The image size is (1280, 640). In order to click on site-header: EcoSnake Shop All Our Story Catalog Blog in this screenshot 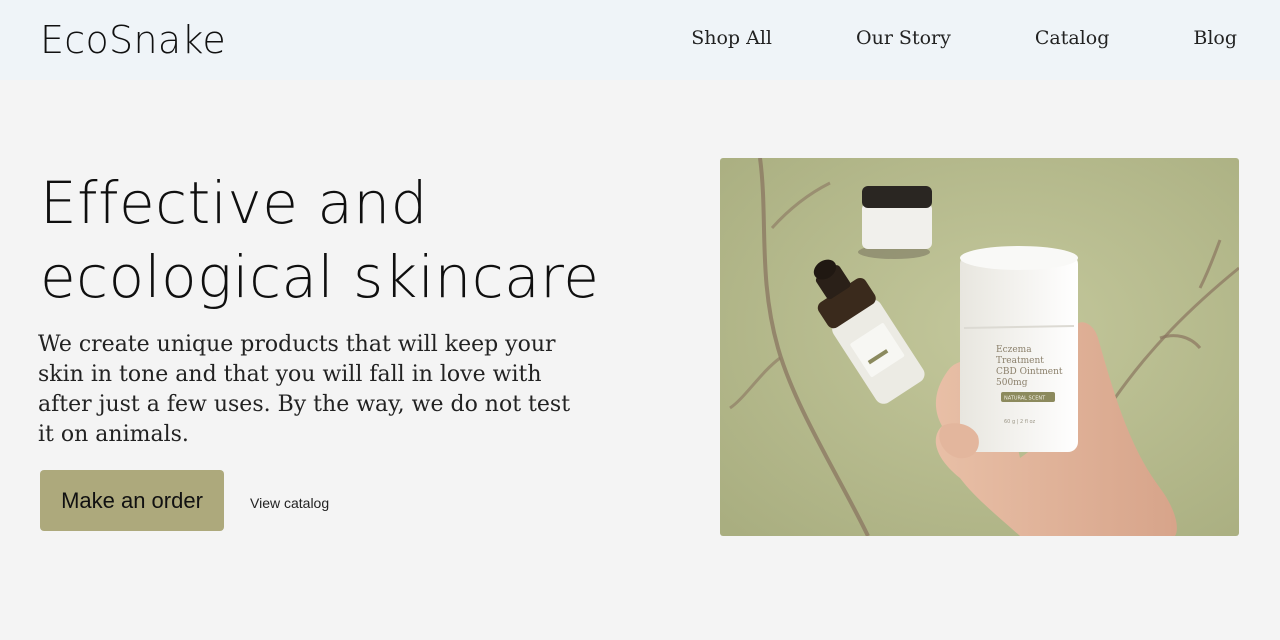, I will do `click(640, 40)`.